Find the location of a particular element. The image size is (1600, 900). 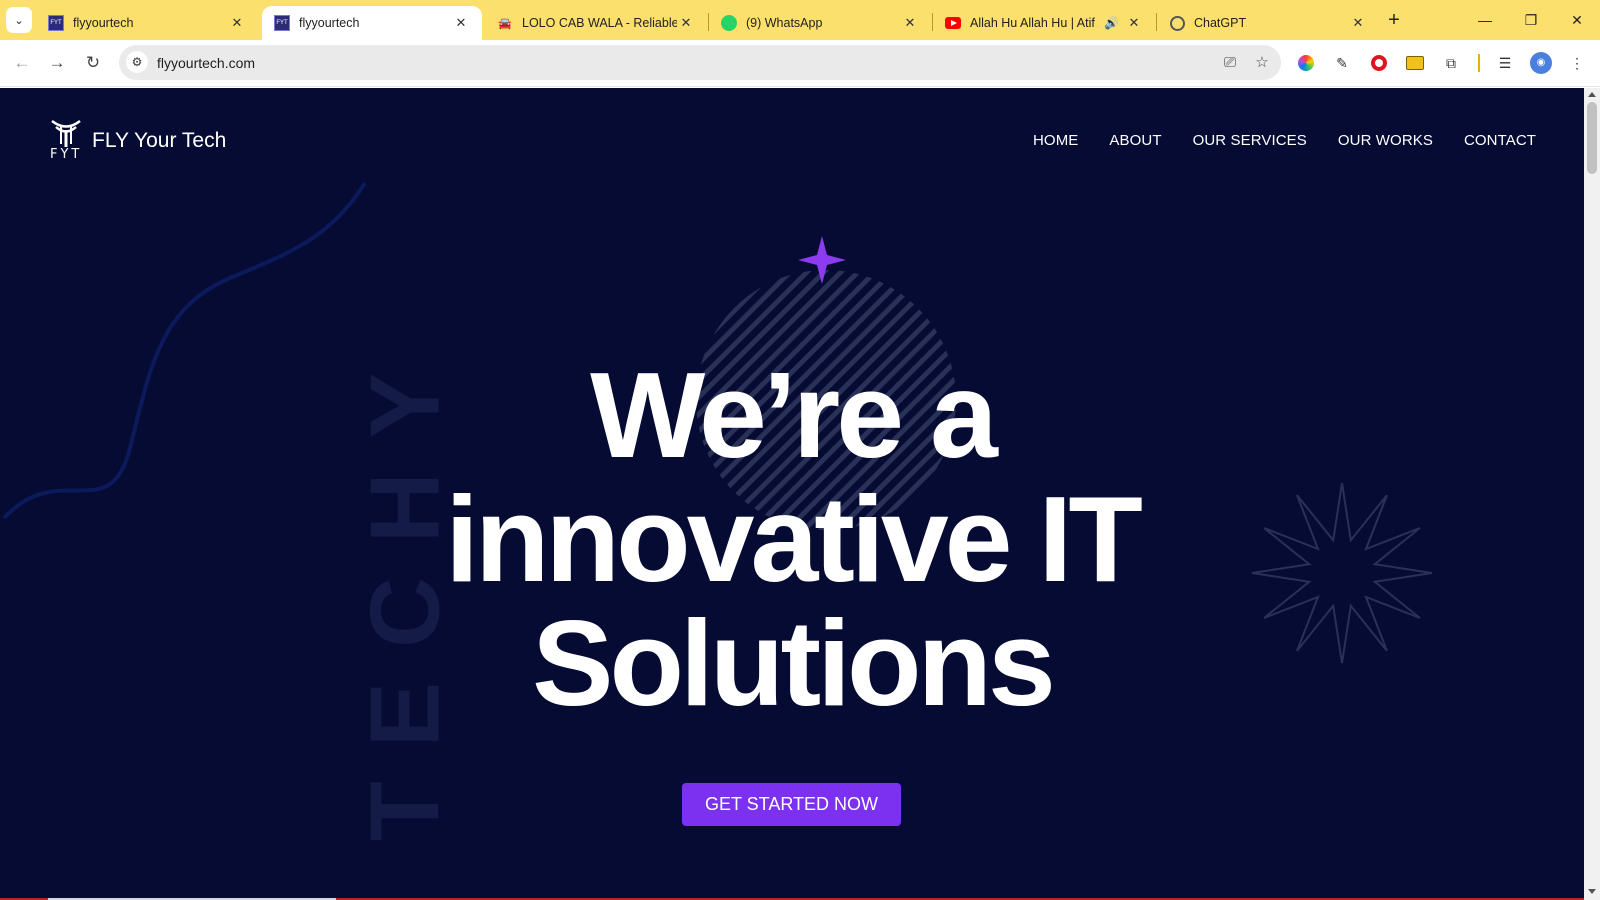

install-app-icon: ⎚ is located at coordinates (1230, 63).